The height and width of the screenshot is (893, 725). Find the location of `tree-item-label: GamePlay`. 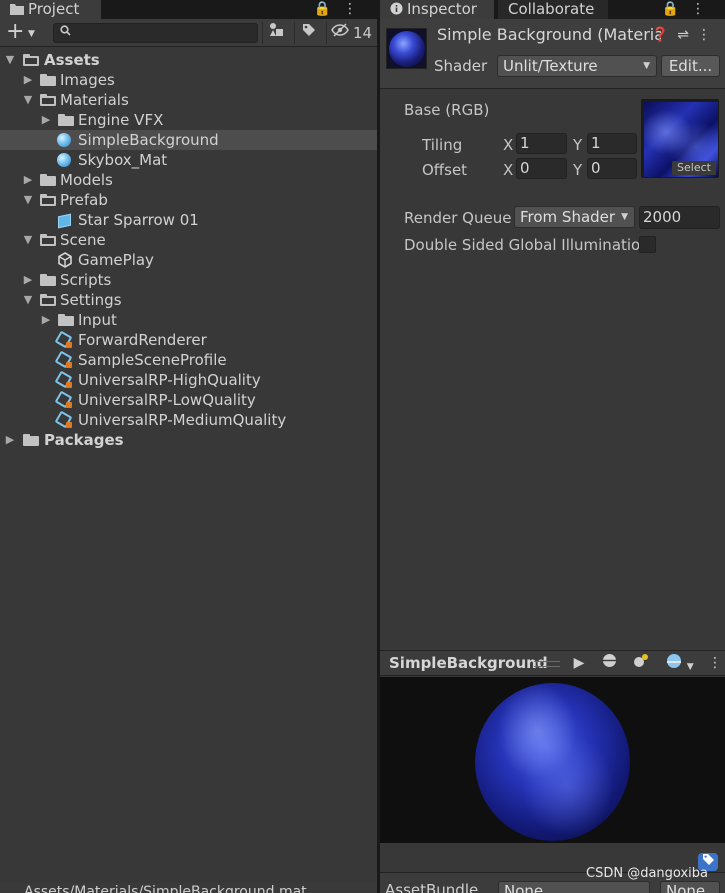

tree-item-label: GamePlay is located at coordinates (116, 260).